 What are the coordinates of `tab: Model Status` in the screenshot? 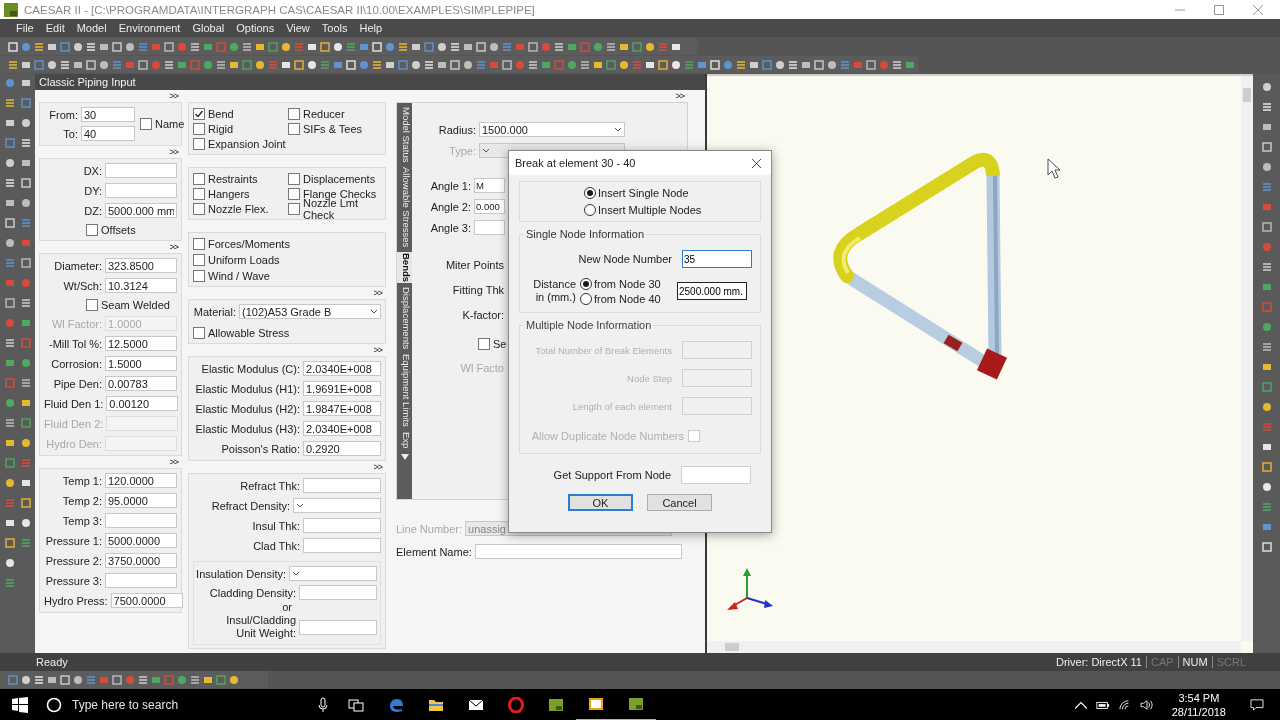 It's located at (404, 135).